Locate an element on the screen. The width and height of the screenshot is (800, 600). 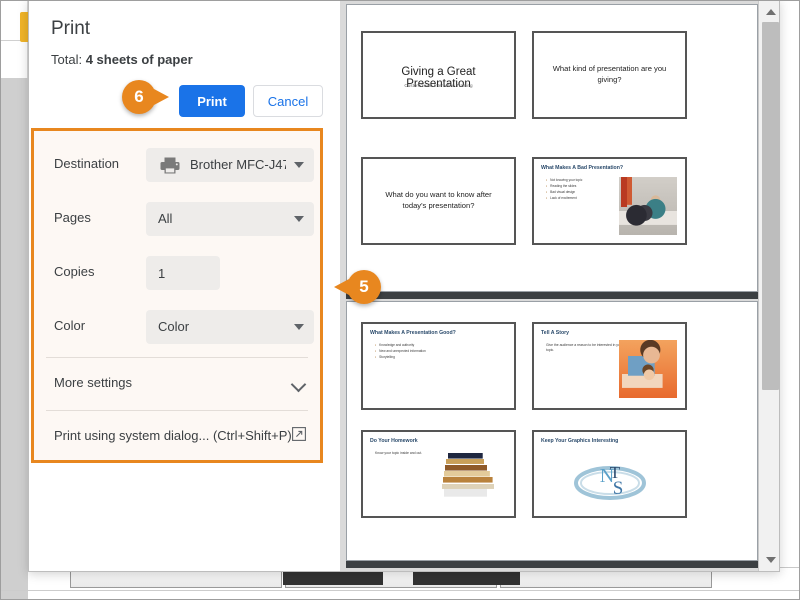
total-label: Total: is located at coordinates (67, 59).